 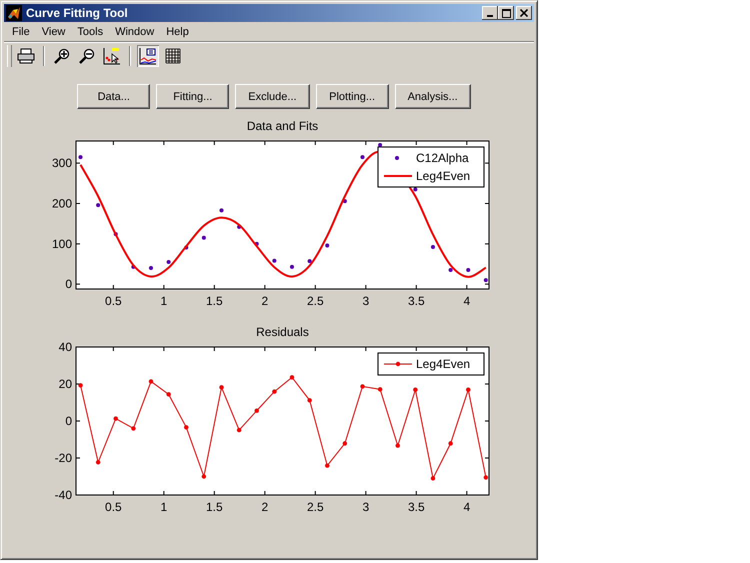 I want to click on chart-title: Residuals, so click(x=282, y=332).